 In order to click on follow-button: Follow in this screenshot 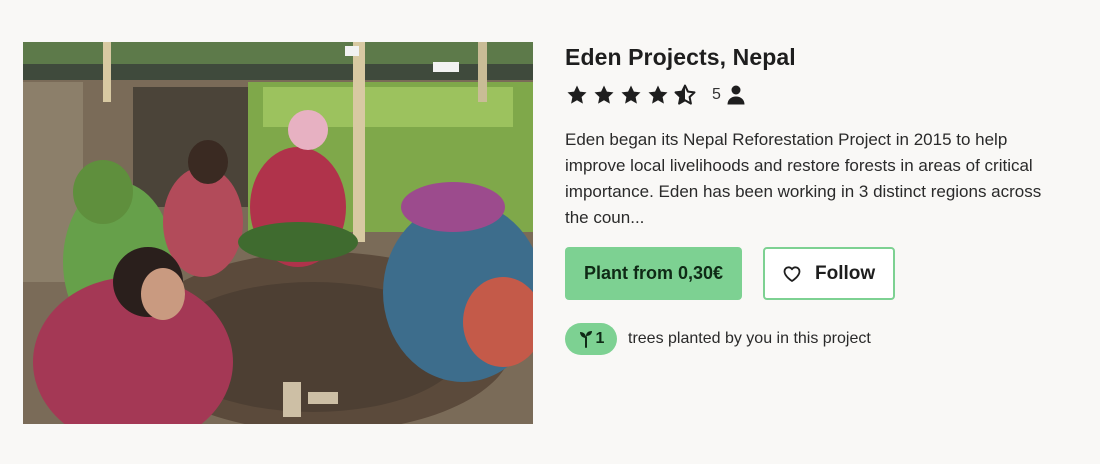, I will do `click(829, 273)`.